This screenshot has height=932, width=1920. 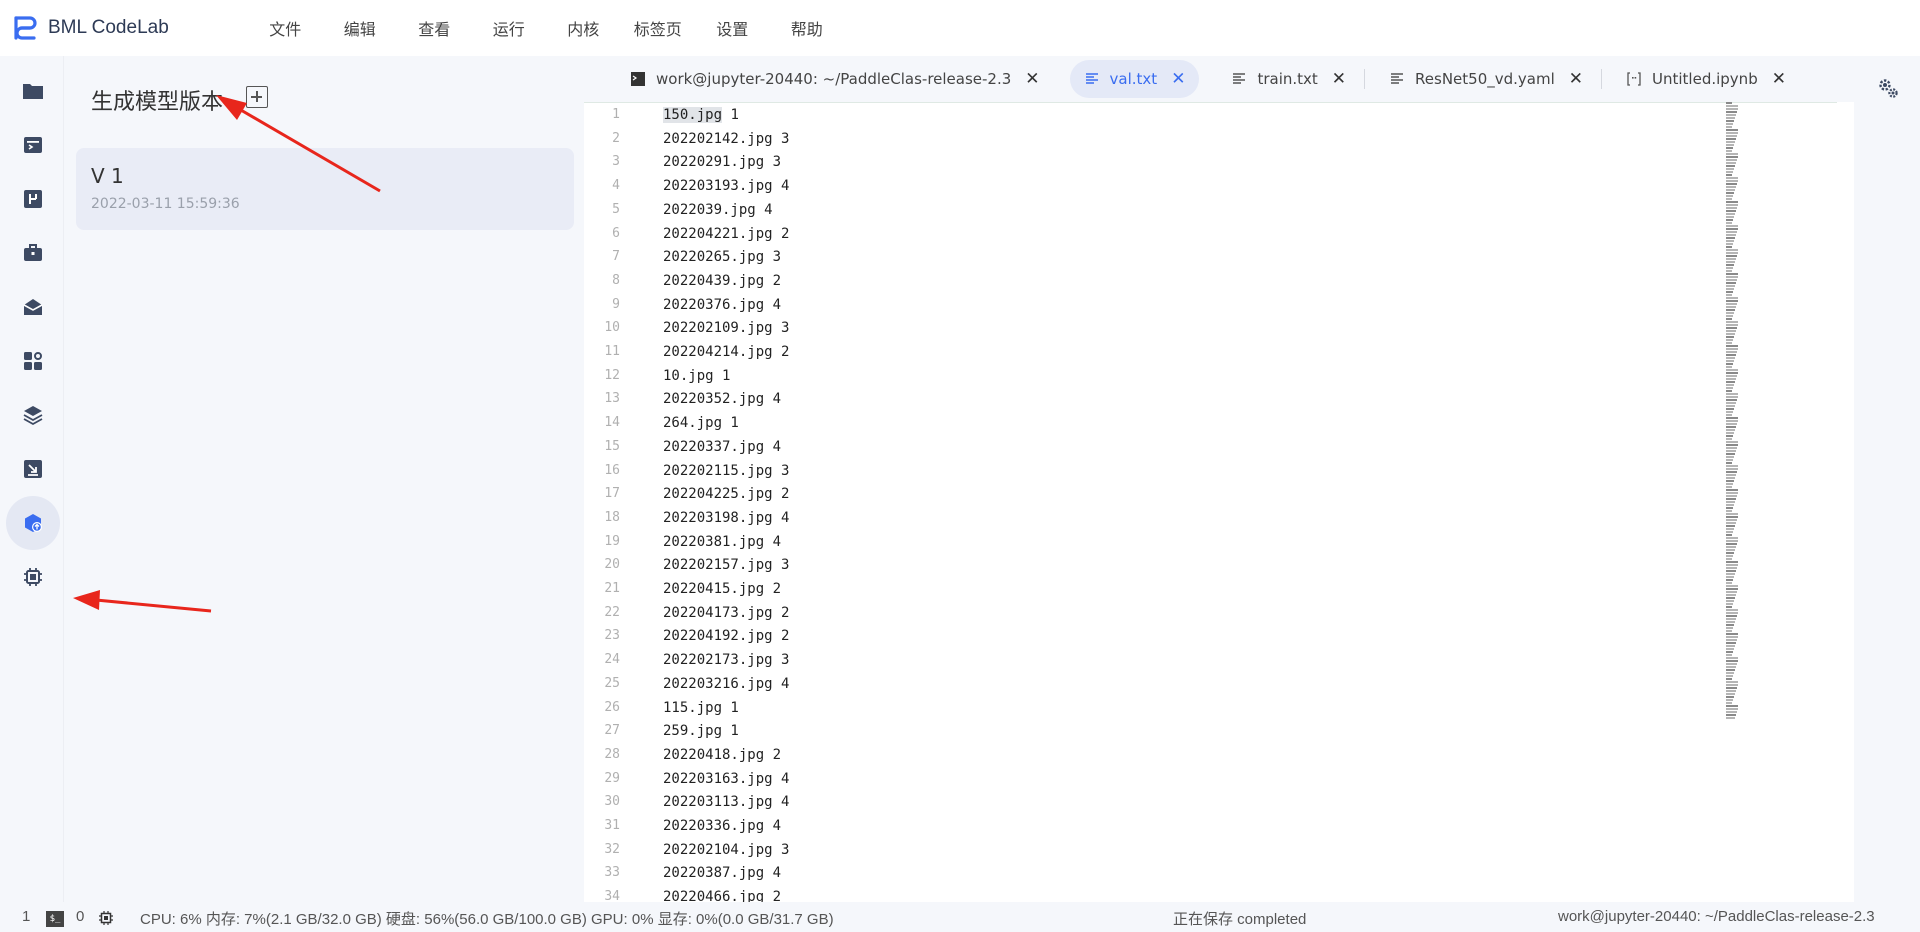 I want to click on sidebar-compute, so click(x=33, y=577).